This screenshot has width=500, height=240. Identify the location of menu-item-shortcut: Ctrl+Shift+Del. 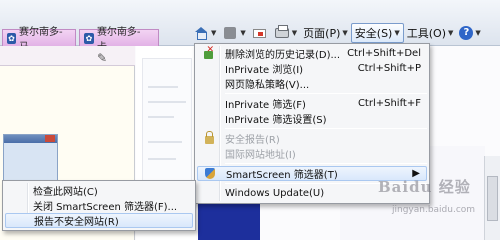
(384, 53).